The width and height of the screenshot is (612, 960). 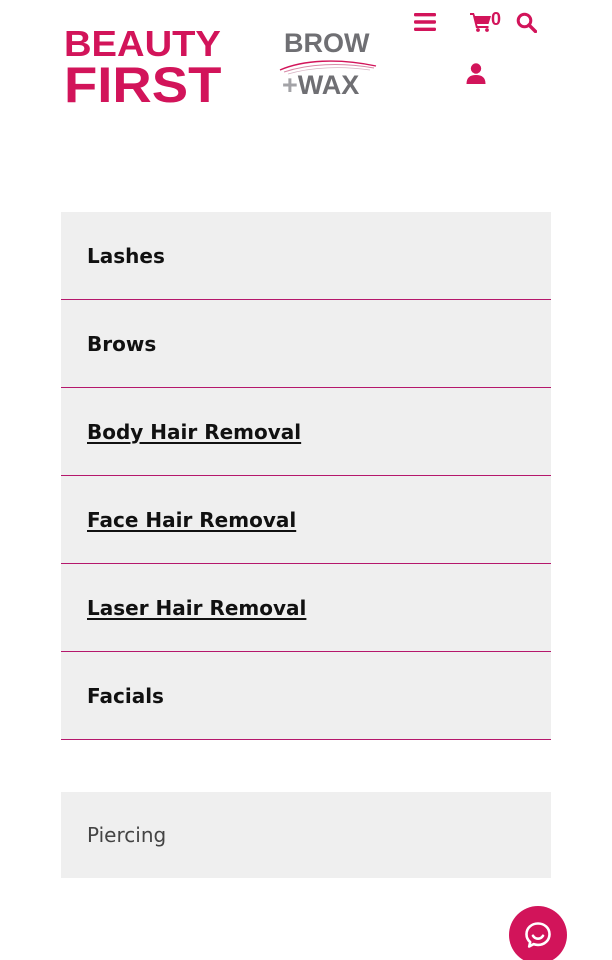 What do you see at coordinates (306, 432) in the screenshot?
I see `category-item-body-hair-removal: Body Hair Removal` at bounding box center [306, 432].